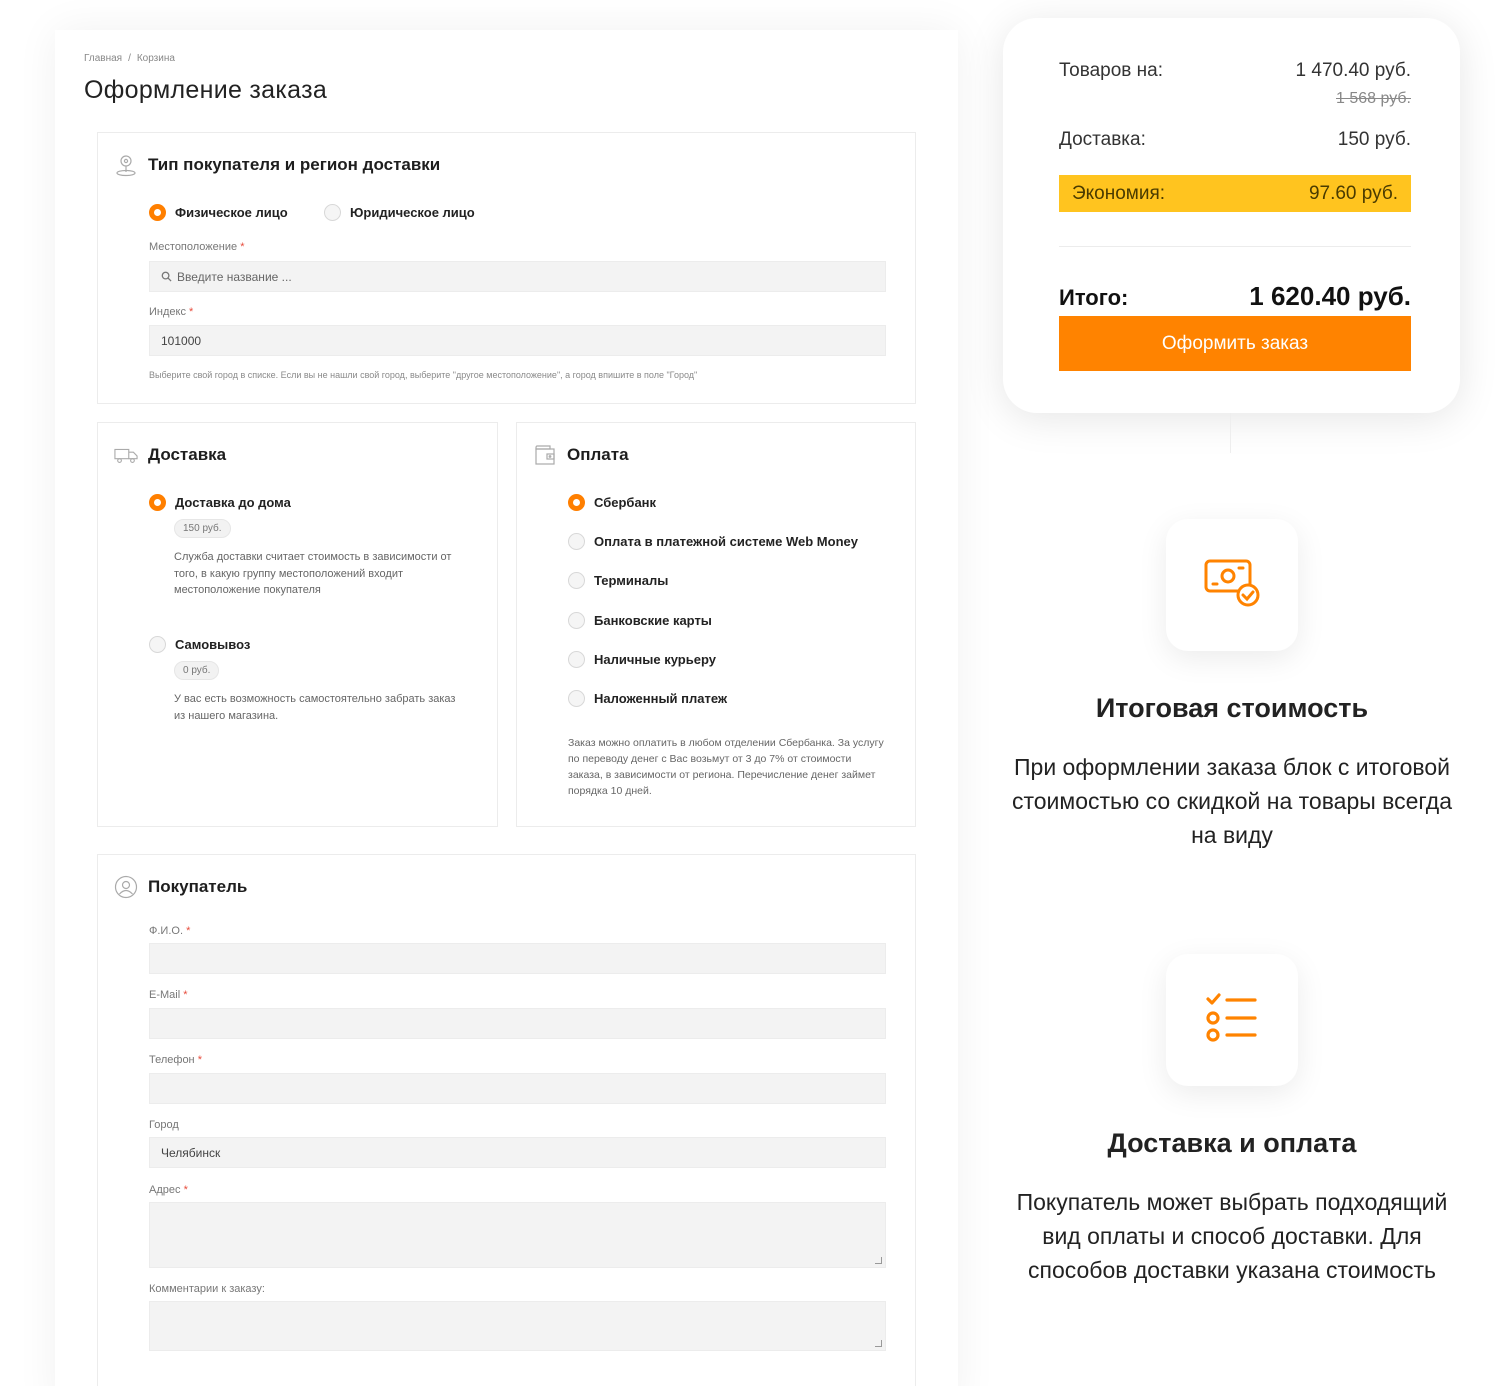 This screenshot has width=1500, height=1386. I want to click on buyer-title: Покупатель, so click(198, 886).